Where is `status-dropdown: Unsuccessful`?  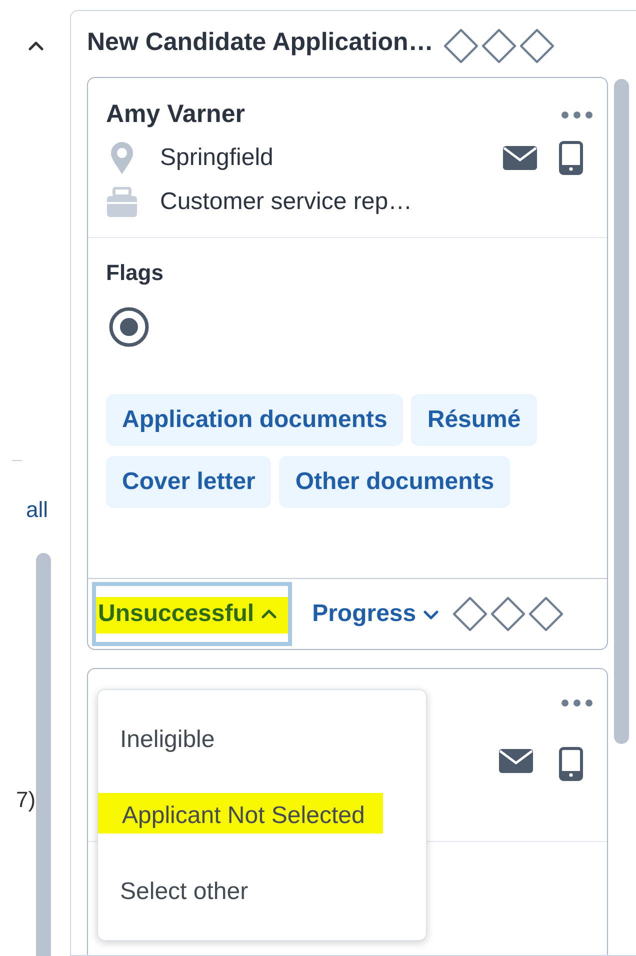 status-dropdown: Unsuccessful is located at coordinates (192, 614).